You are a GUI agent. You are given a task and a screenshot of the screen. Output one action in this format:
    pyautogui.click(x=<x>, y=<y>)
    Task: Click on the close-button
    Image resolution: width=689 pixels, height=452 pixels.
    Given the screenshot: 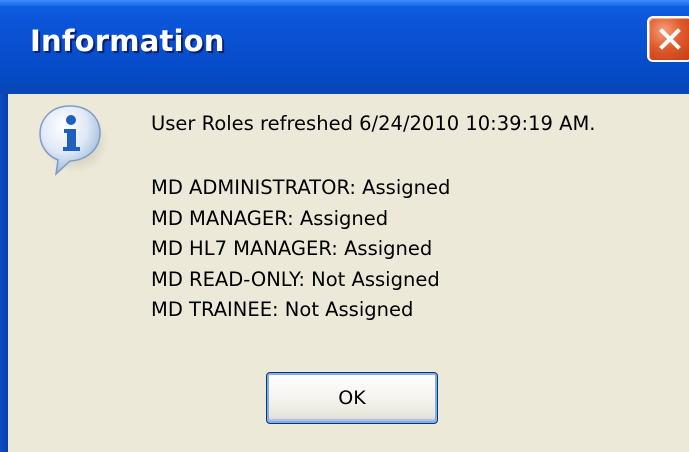 What is the action you would take?
    pyautogui.click(x=668, y=39)
    